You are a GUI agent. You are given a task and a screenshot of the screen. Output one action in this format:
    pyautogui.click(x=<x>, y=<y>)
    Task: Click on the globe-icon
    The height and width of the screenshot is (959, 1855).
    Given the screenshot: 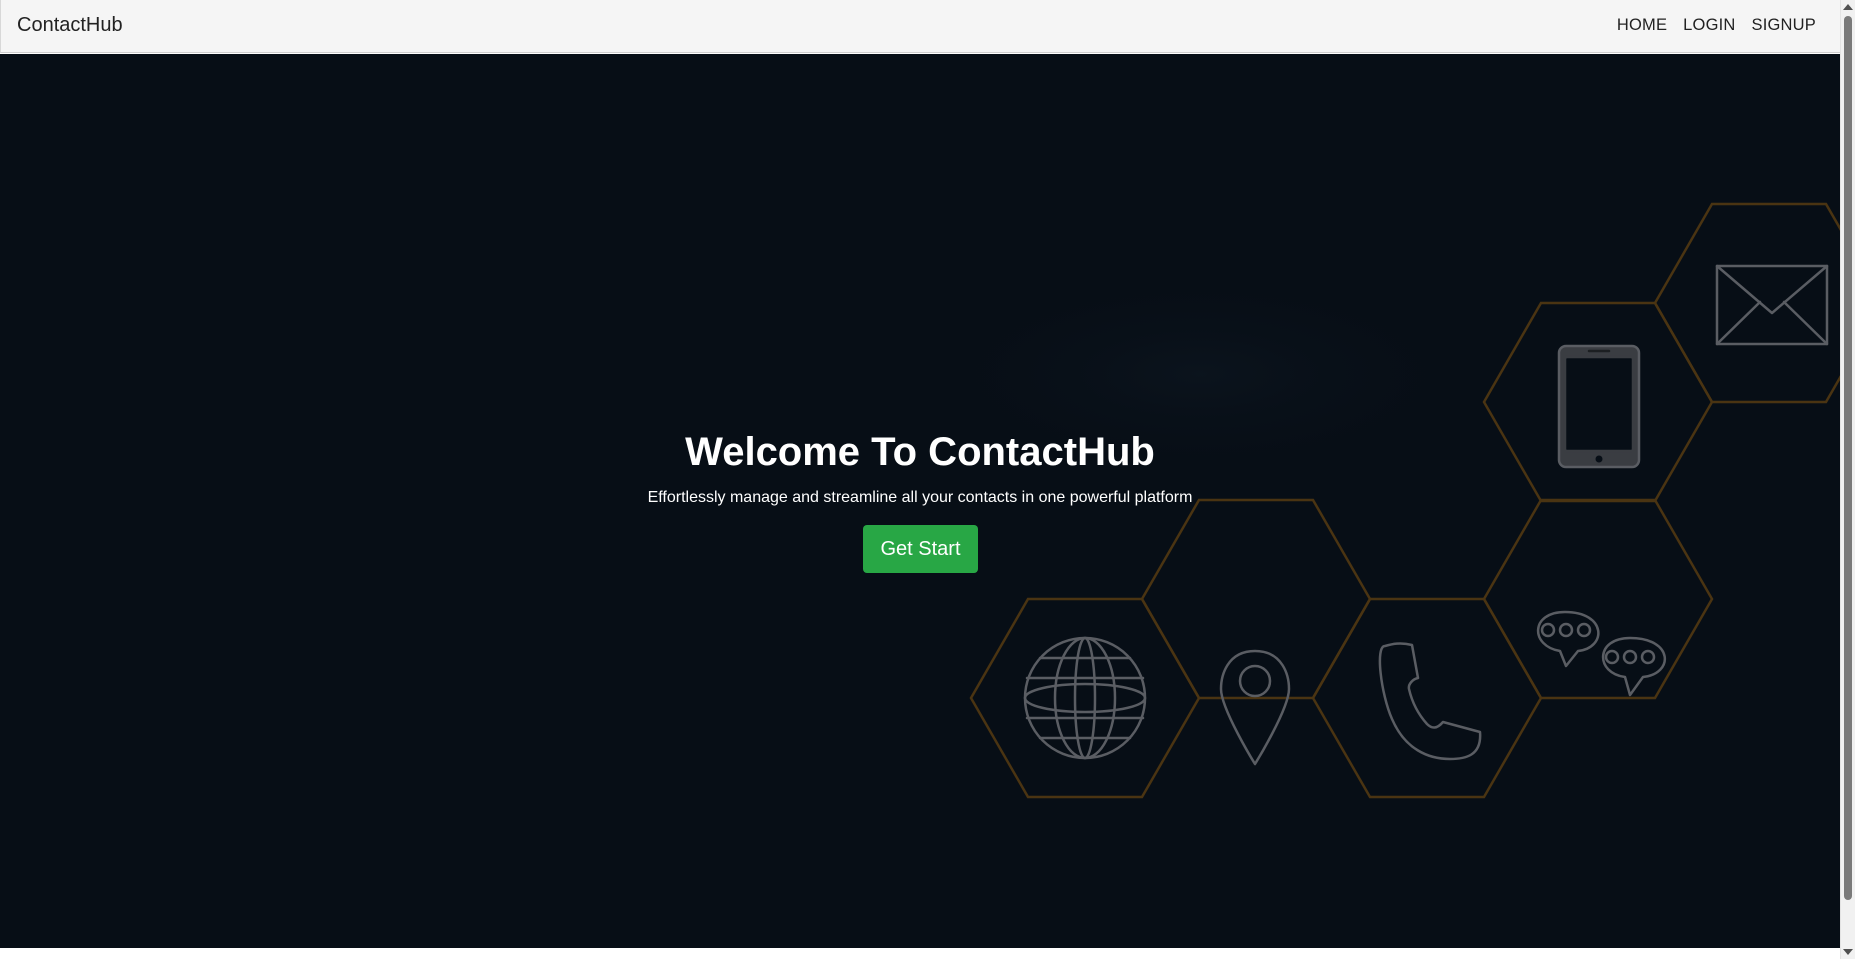 What is the action you would take?
    pyautogui.click(x=1085, y=698)
    